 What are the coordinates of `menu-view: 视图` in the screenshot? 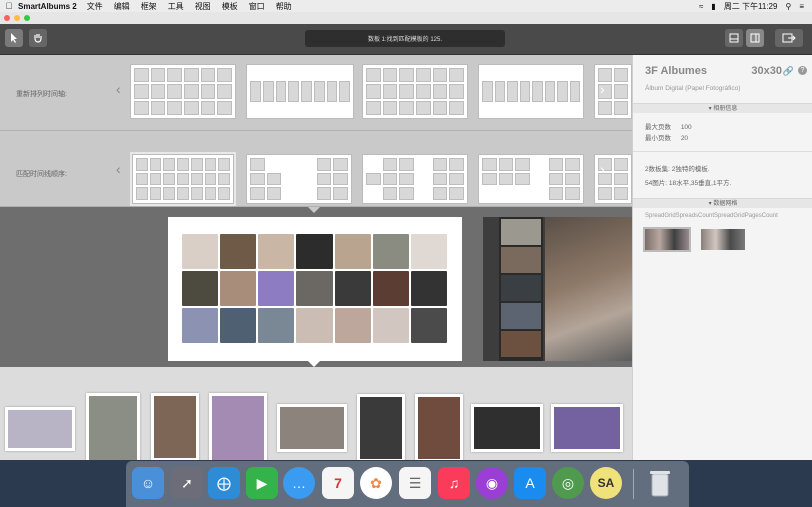 It's located at (203, 6).